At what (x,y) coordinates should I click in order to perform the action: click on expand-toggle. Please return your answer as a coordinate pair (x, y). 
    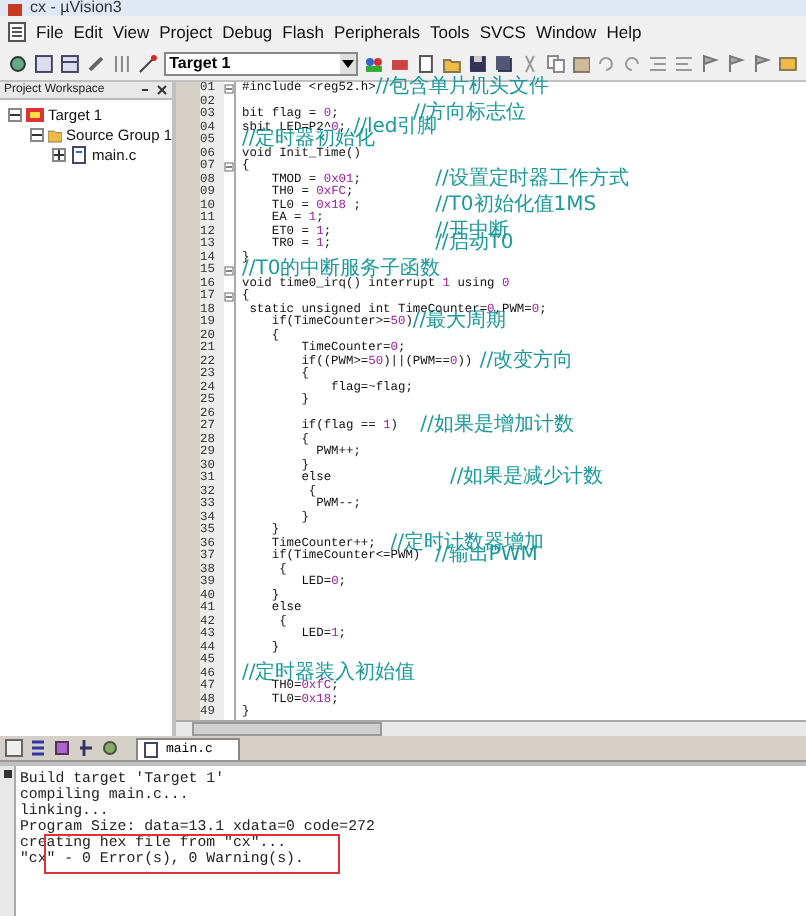
    Looking at the image, I should click on (59, 154).